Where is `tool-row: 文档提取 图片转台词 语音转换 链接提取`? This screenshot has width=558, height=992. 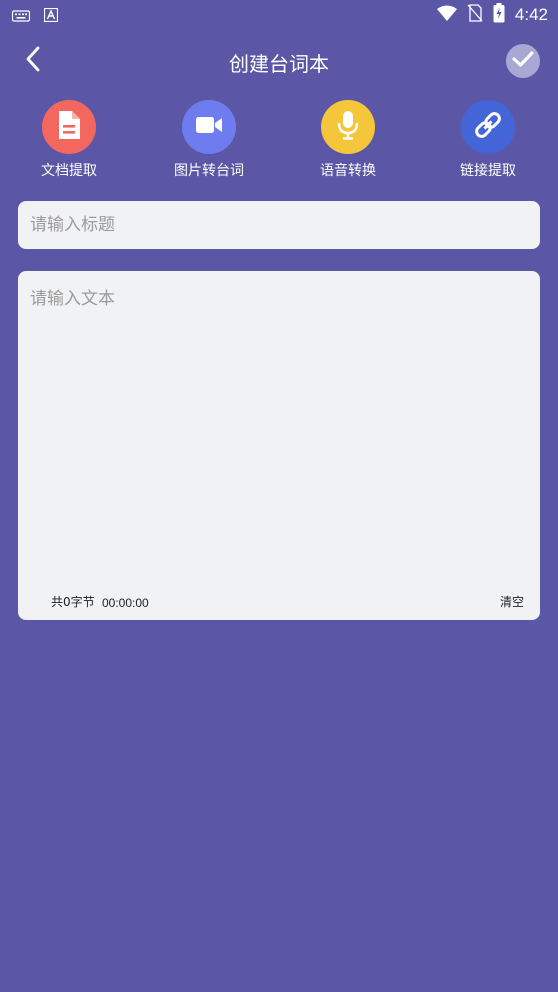
tool-row: 文档提取 图片转台词 语音转换 链接提取 is located at coordinates (279, 141).